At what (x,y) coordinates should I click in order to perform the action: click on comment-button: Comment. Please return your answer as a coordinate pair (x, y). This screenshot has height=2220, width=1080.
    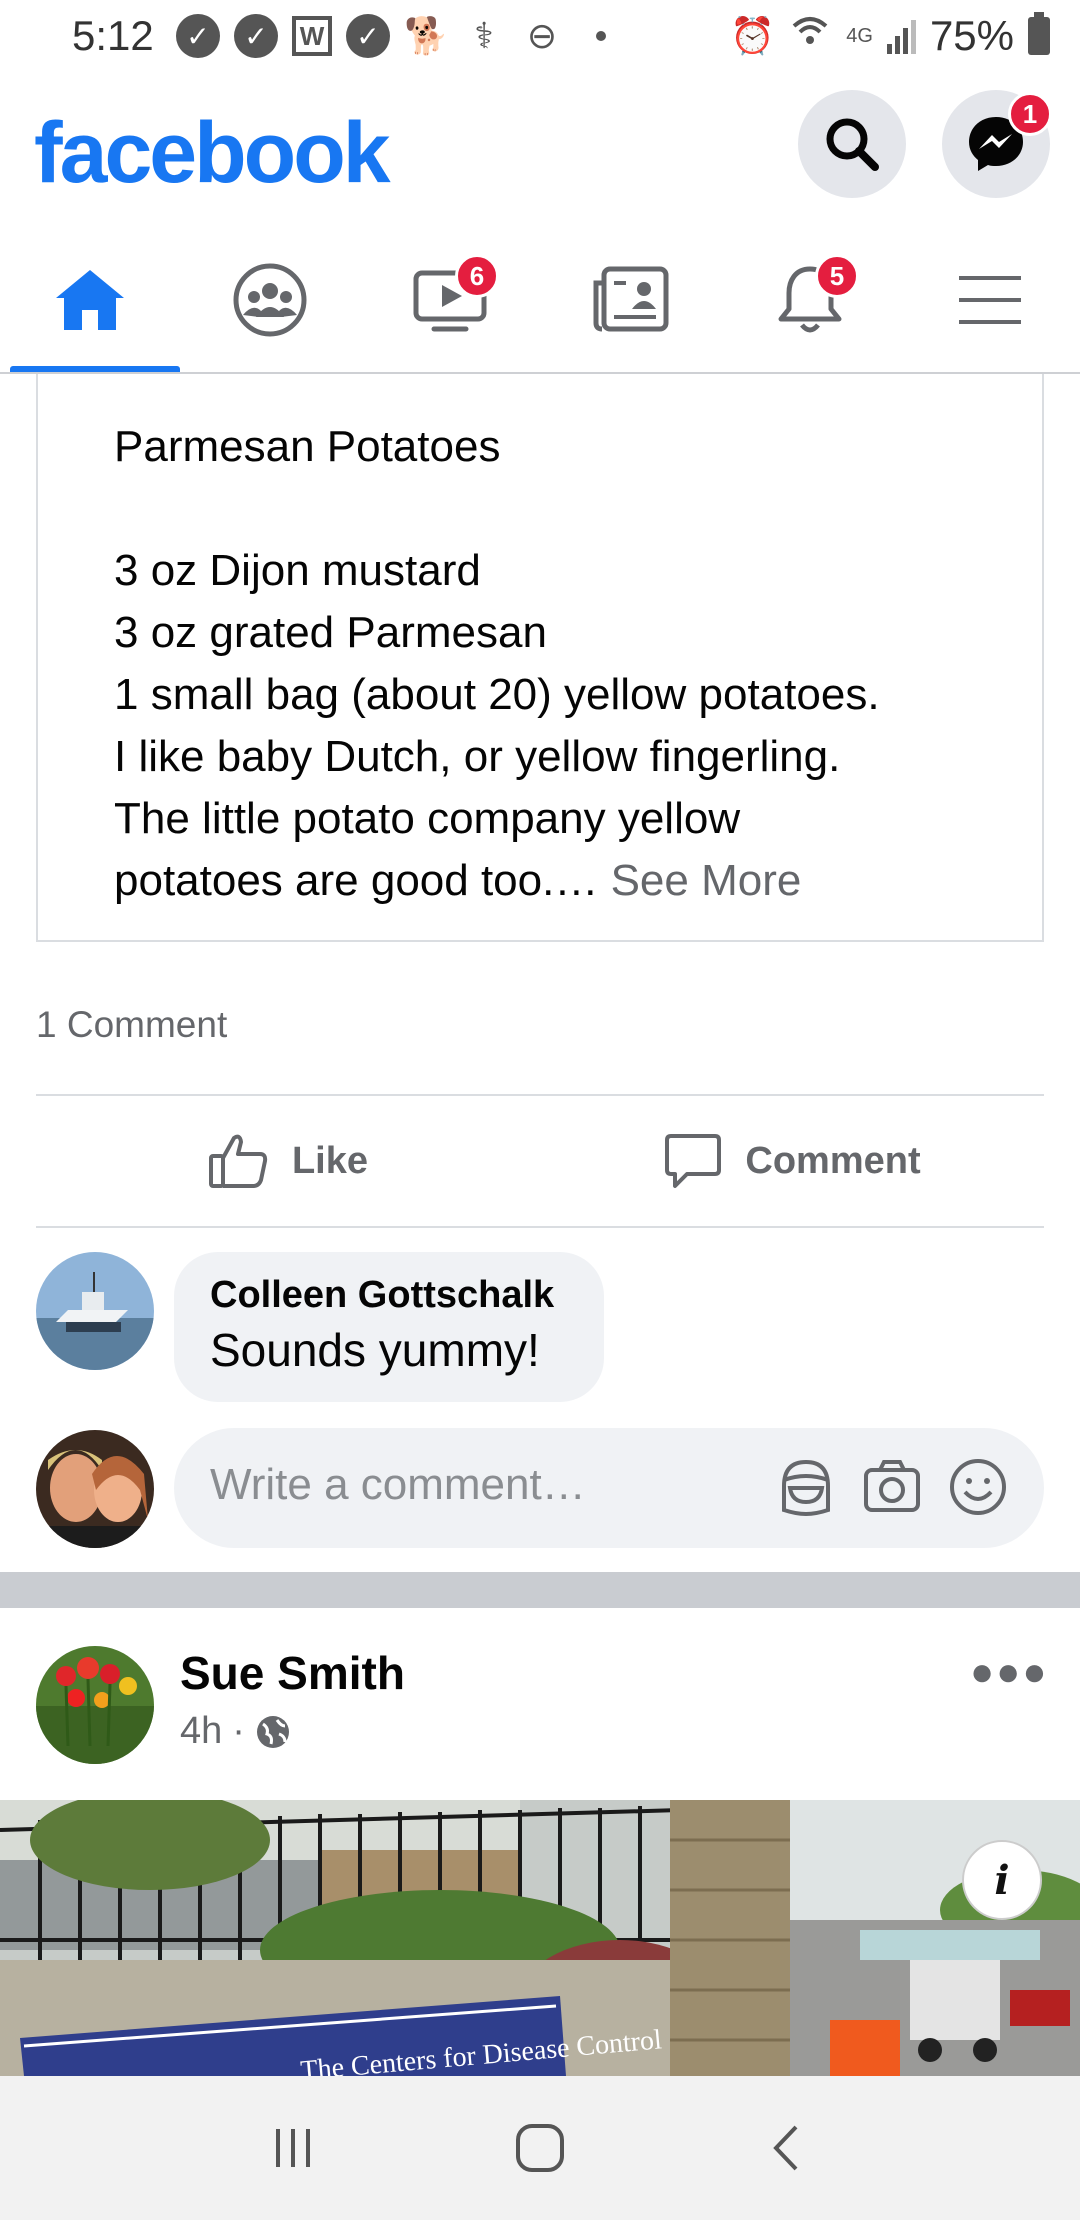
    Looking at the image, I should click on (792, 1161).